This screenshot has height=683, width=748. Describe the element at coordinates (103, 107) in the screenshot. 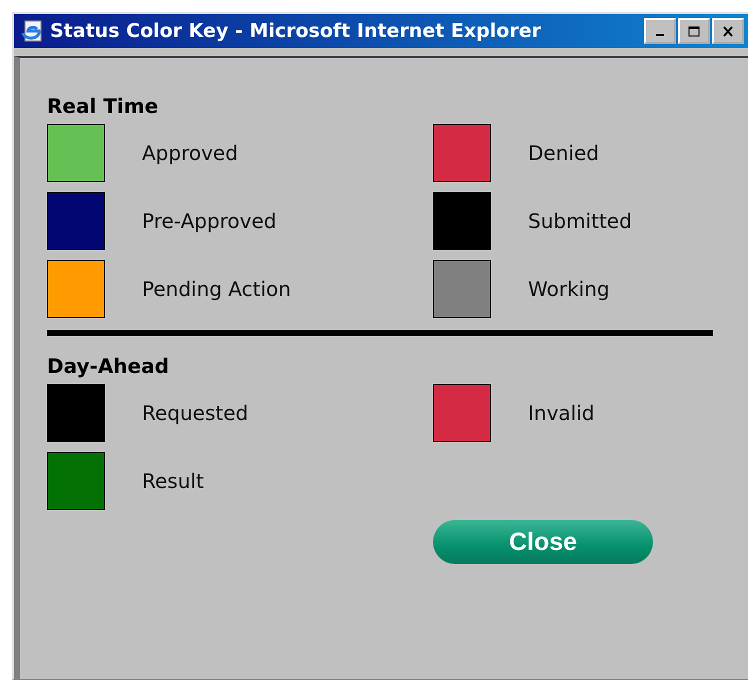

I see `section-heading: Real Time` at that location.